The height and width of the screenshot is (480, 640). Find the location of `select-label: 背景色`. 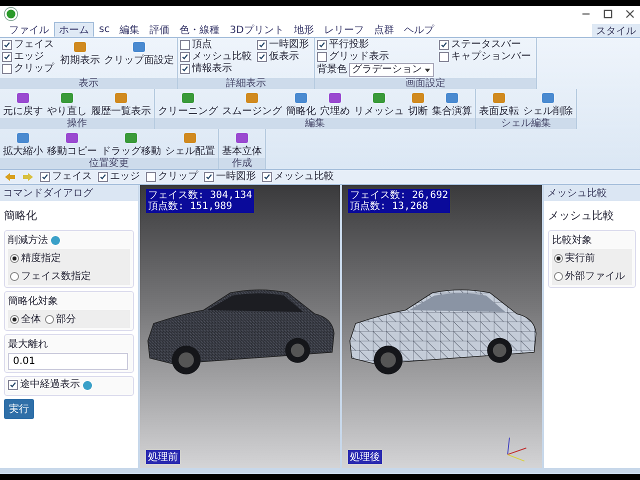

select-label: 背景色 is located at coordinates (332, 70).